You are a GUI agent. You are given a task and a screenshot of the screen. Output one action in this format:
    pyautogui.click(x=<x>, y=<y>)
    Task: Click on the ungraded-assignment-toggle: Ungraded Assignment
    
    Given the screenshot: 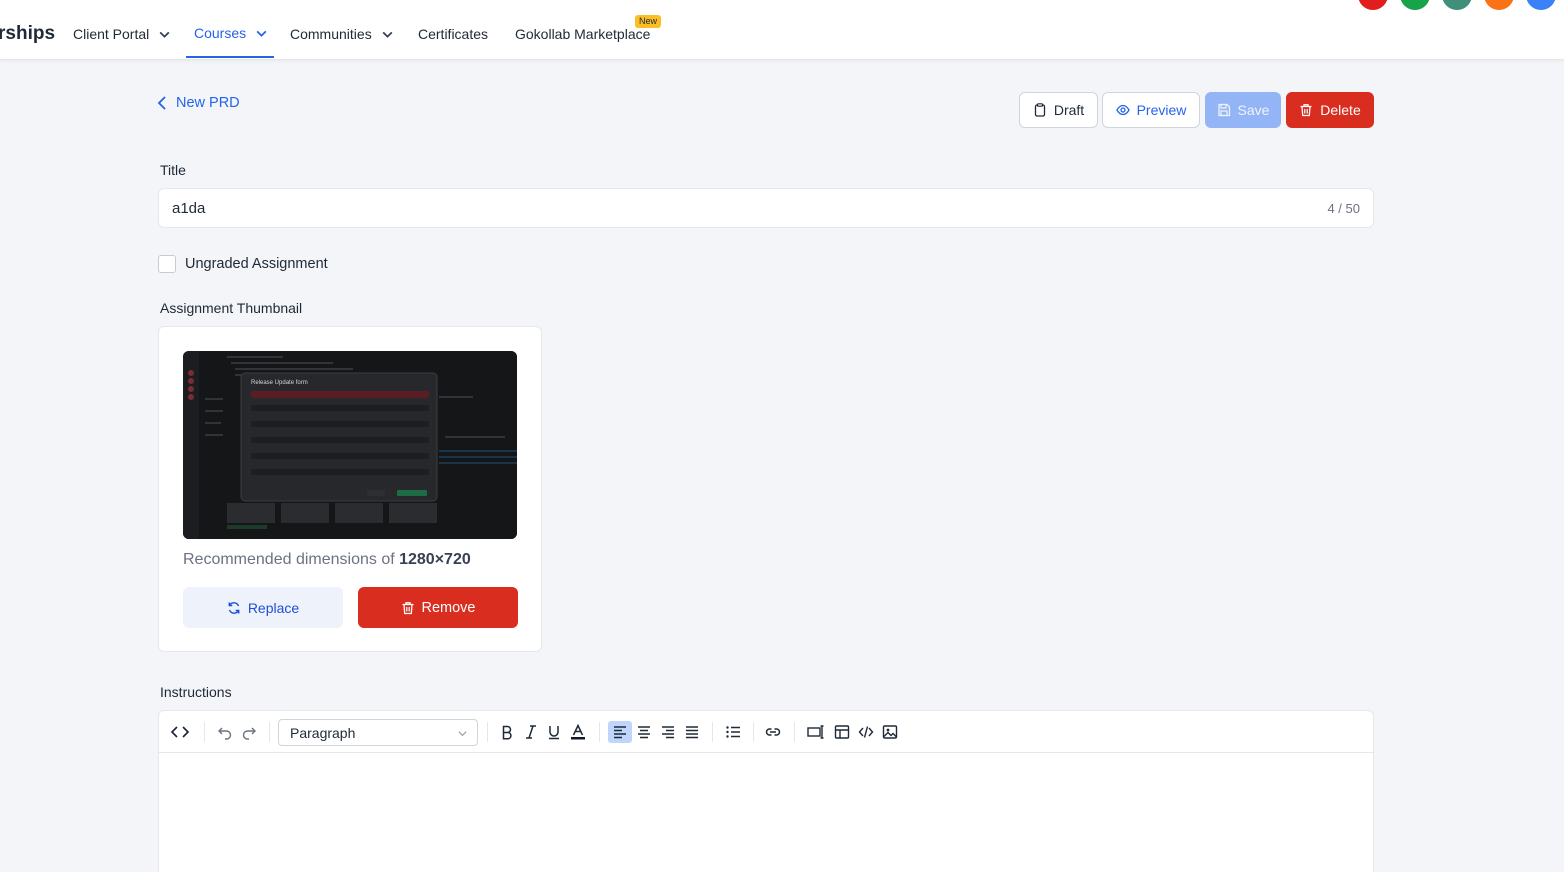 What is the action you would take?
    pyautogui.click(x=243, y=264)
    